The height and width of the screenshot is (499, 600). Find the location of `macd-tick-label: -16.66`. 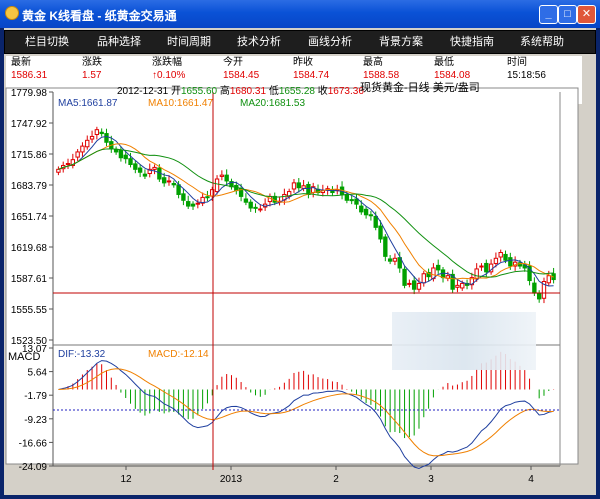

macd-tick-label: -16.66 is located at coordinates (33, 443).